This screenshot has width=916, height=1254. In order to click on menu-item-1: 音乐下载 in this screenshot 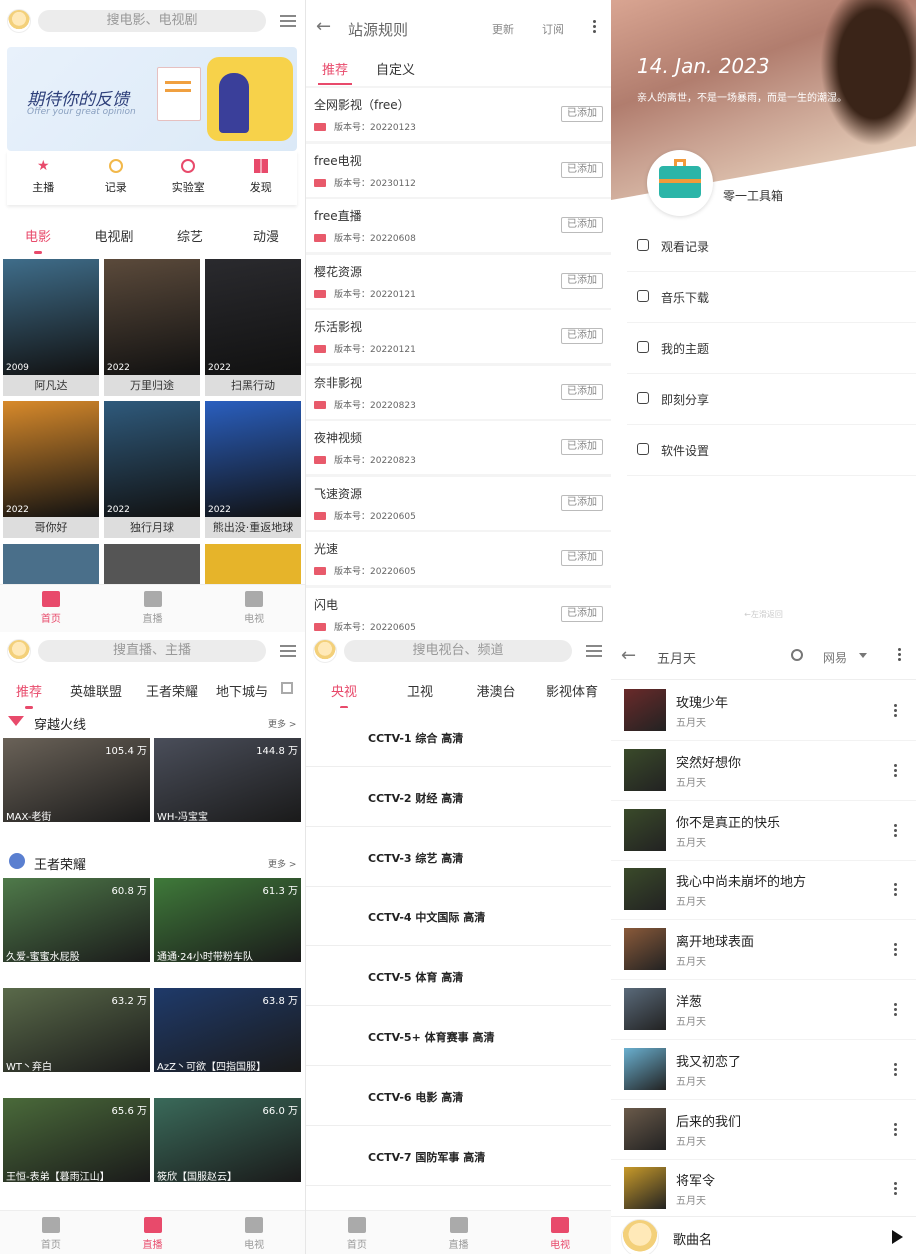, I will do `click(771, 298)`.